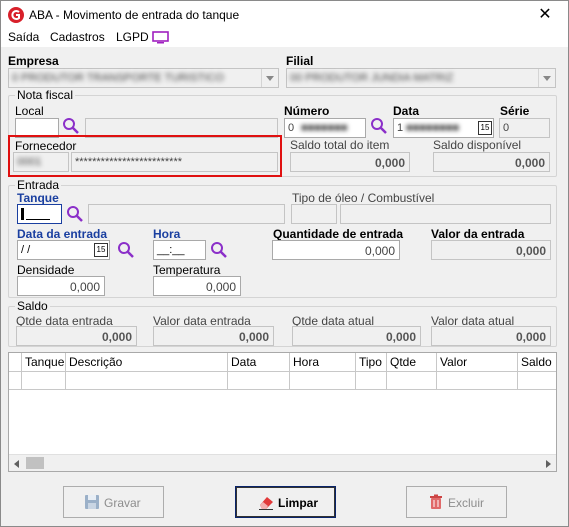  What do you see at coordinates (134, 15) in the screenshot?
I see `window-title: ABA - Movimento de entrada do tanque` at bounding box center [134, 15].